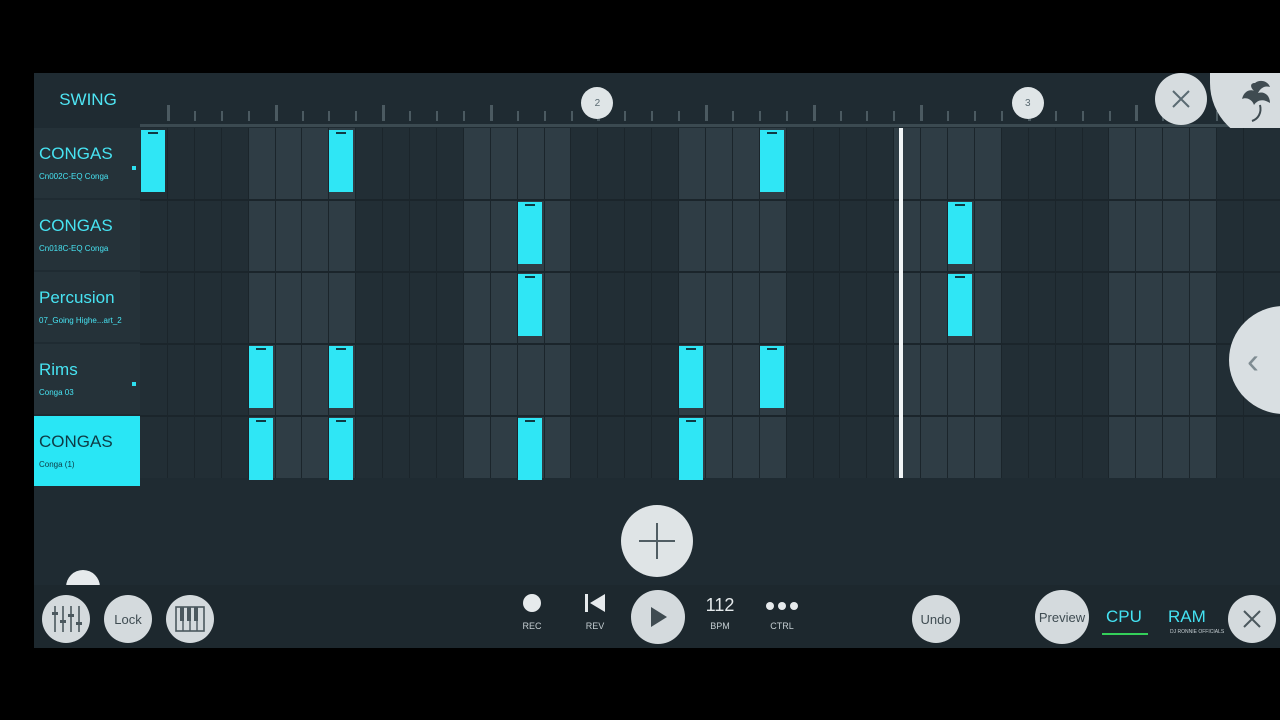  I want to click on ram-meter: RAM, so click(1187, 617).